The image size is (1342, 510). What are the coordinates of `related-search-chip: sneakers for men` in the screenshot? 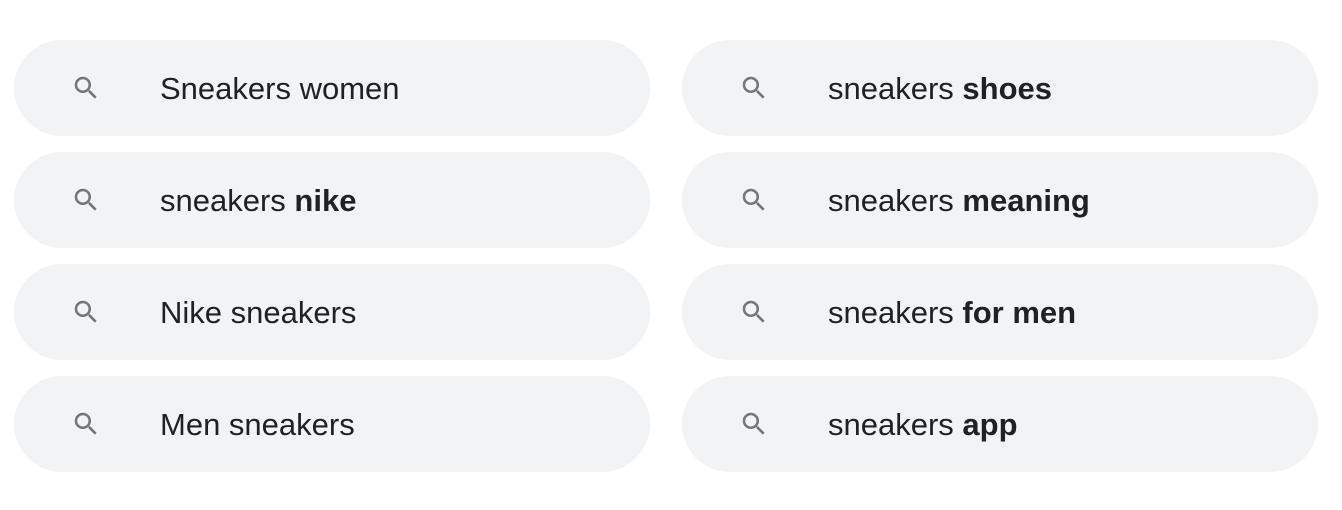 It's located at (1000, 312).